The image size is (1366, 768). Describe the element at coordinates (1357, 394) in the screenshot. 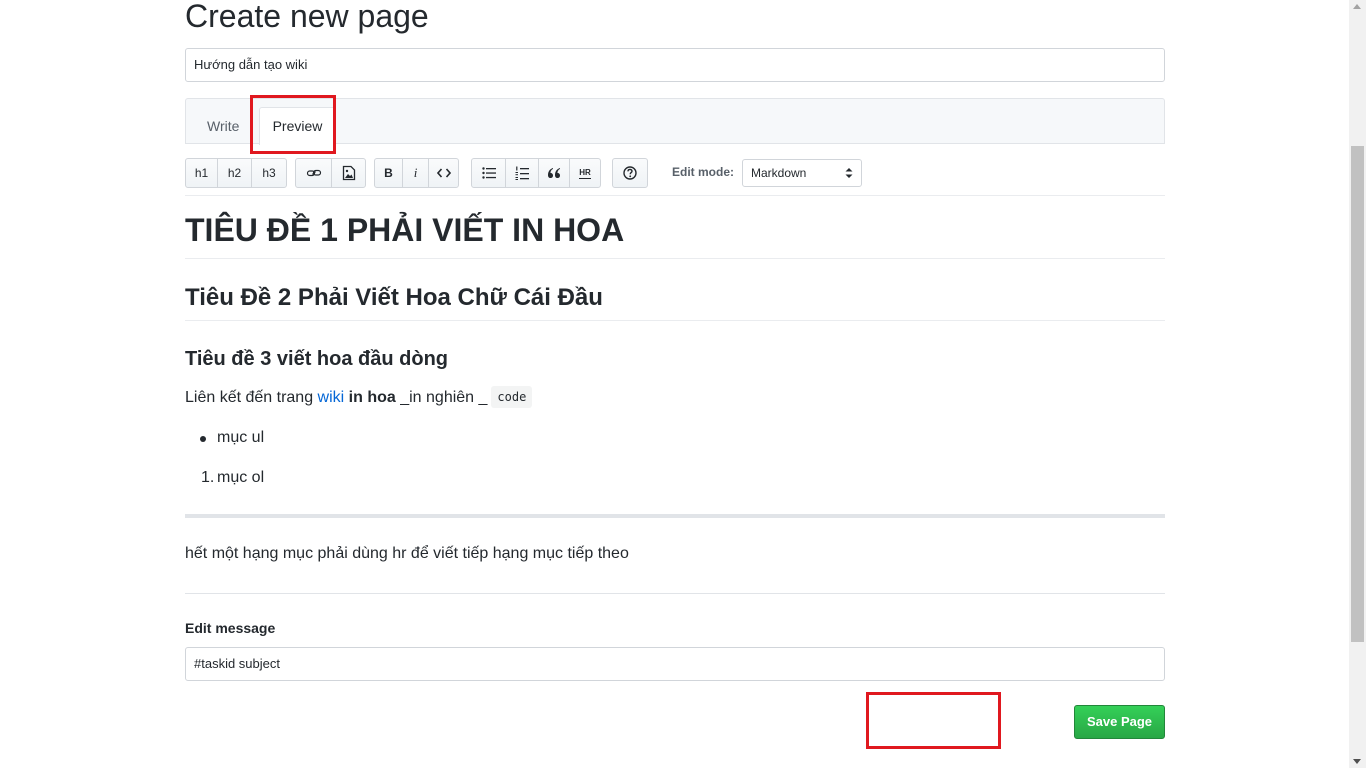

I see `scroll-thumb` at that location.